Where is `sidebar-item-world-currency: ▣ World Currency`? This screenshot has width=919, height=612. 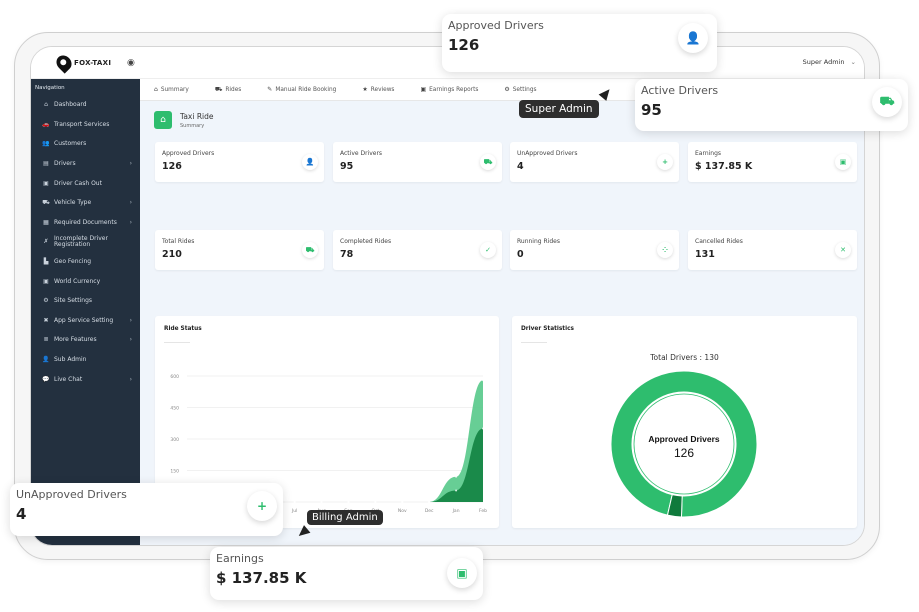 sidebar-item-world-currency: ▣ World Currency is located at coordinates (85, 281).